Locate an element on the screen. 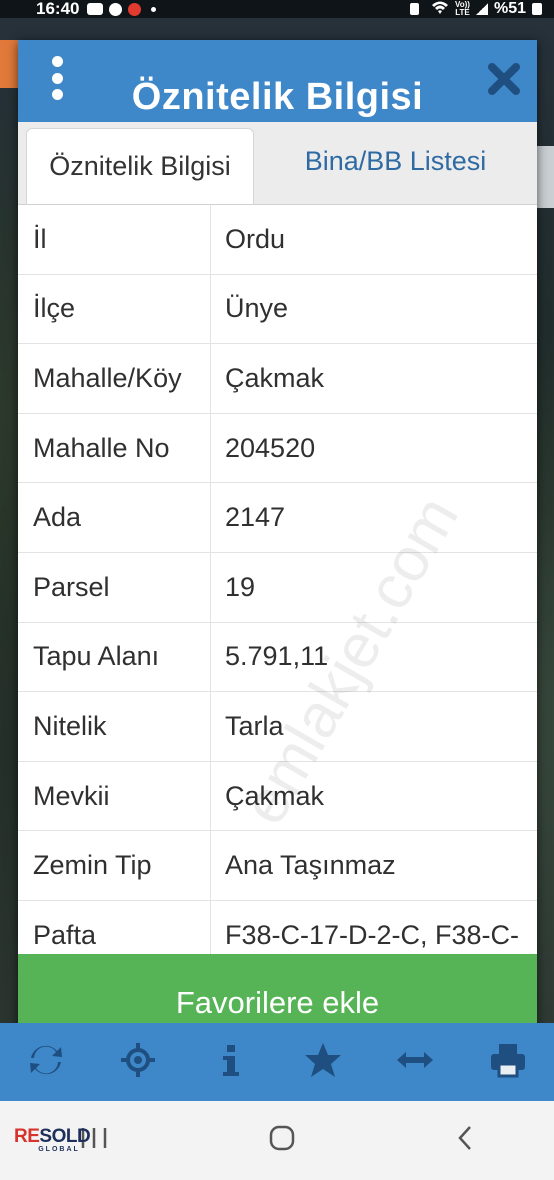  row-value: 19 is located at coordinates (240, 586).